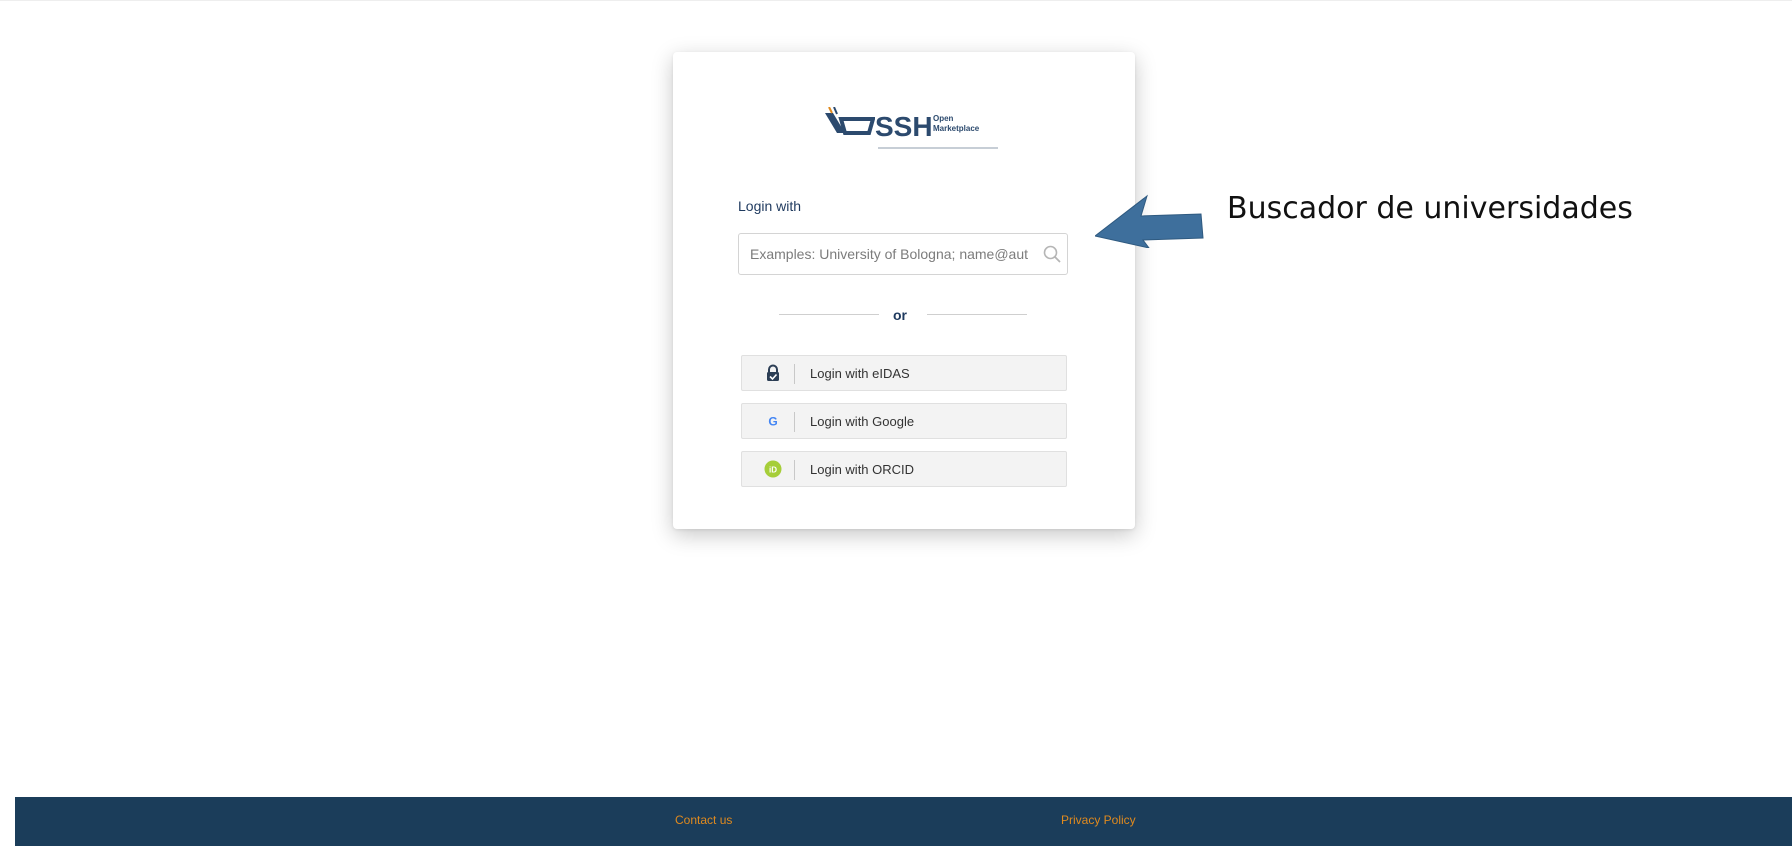 This screenshot has height=846, width=1792. Describe the element at coordinates (773, 373) in the screenshot. I see `lock-shield-icon` at that location.